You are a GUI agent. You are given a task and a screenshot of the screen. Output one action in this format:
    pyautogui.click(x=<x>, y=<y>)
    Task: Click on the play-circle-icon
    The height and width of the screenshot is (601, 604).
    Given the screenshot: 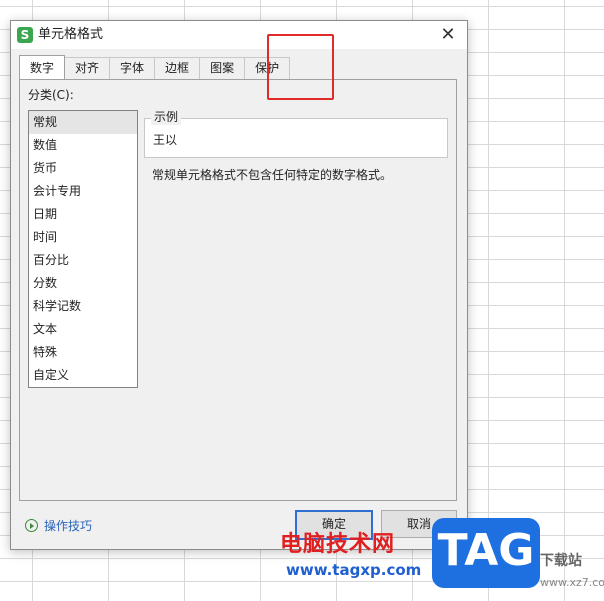 What is the action you would take?
    pyautogui.click(x=31, y=525)
    